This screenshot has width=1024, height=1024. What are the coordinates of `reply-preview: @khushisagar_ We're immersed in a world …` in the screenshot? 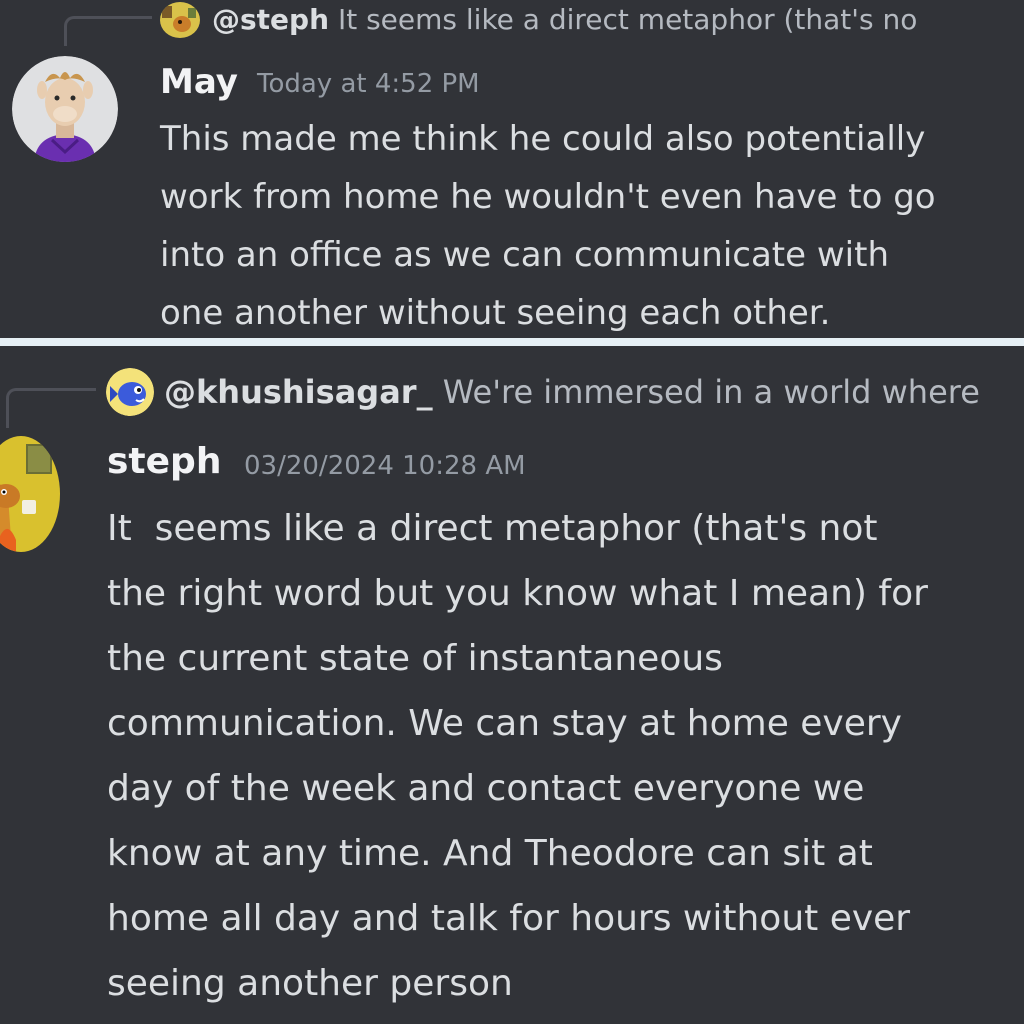 It's located at (572, 392).